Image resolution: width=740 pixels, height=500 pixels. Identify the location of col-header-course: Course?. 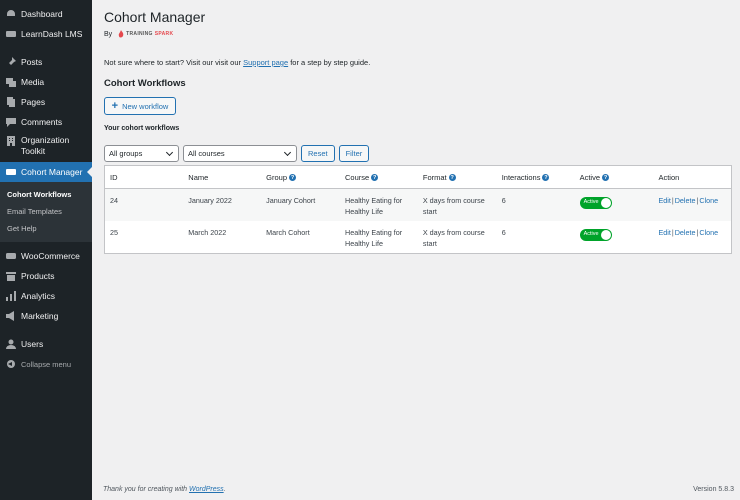
(379, 177).